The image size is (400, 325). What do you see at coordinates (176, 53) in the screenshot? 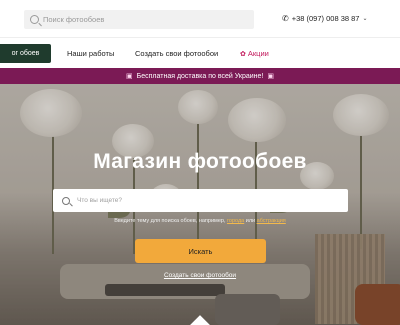
I see `nav-link-create: Создать свои фотообои` at bounding box center [176, 53].